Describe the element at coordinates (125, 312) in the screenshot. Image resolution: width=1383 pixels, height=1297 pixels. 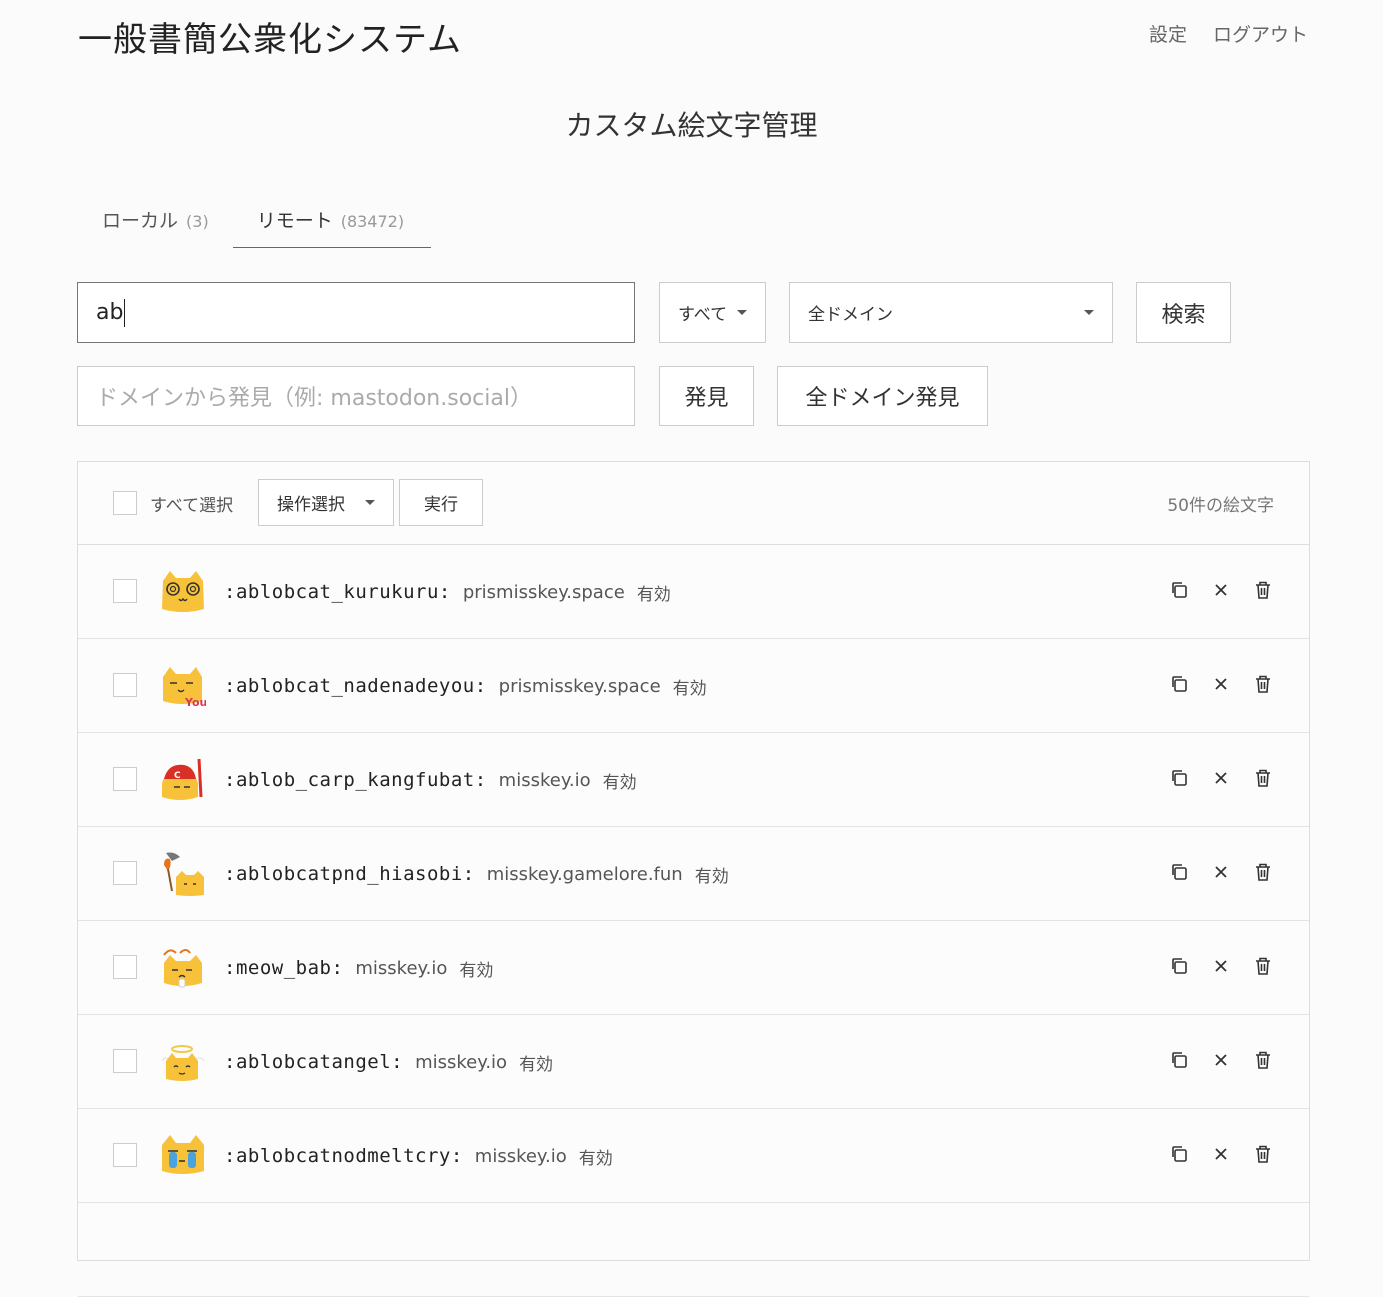
I see `text-caret` at that location.